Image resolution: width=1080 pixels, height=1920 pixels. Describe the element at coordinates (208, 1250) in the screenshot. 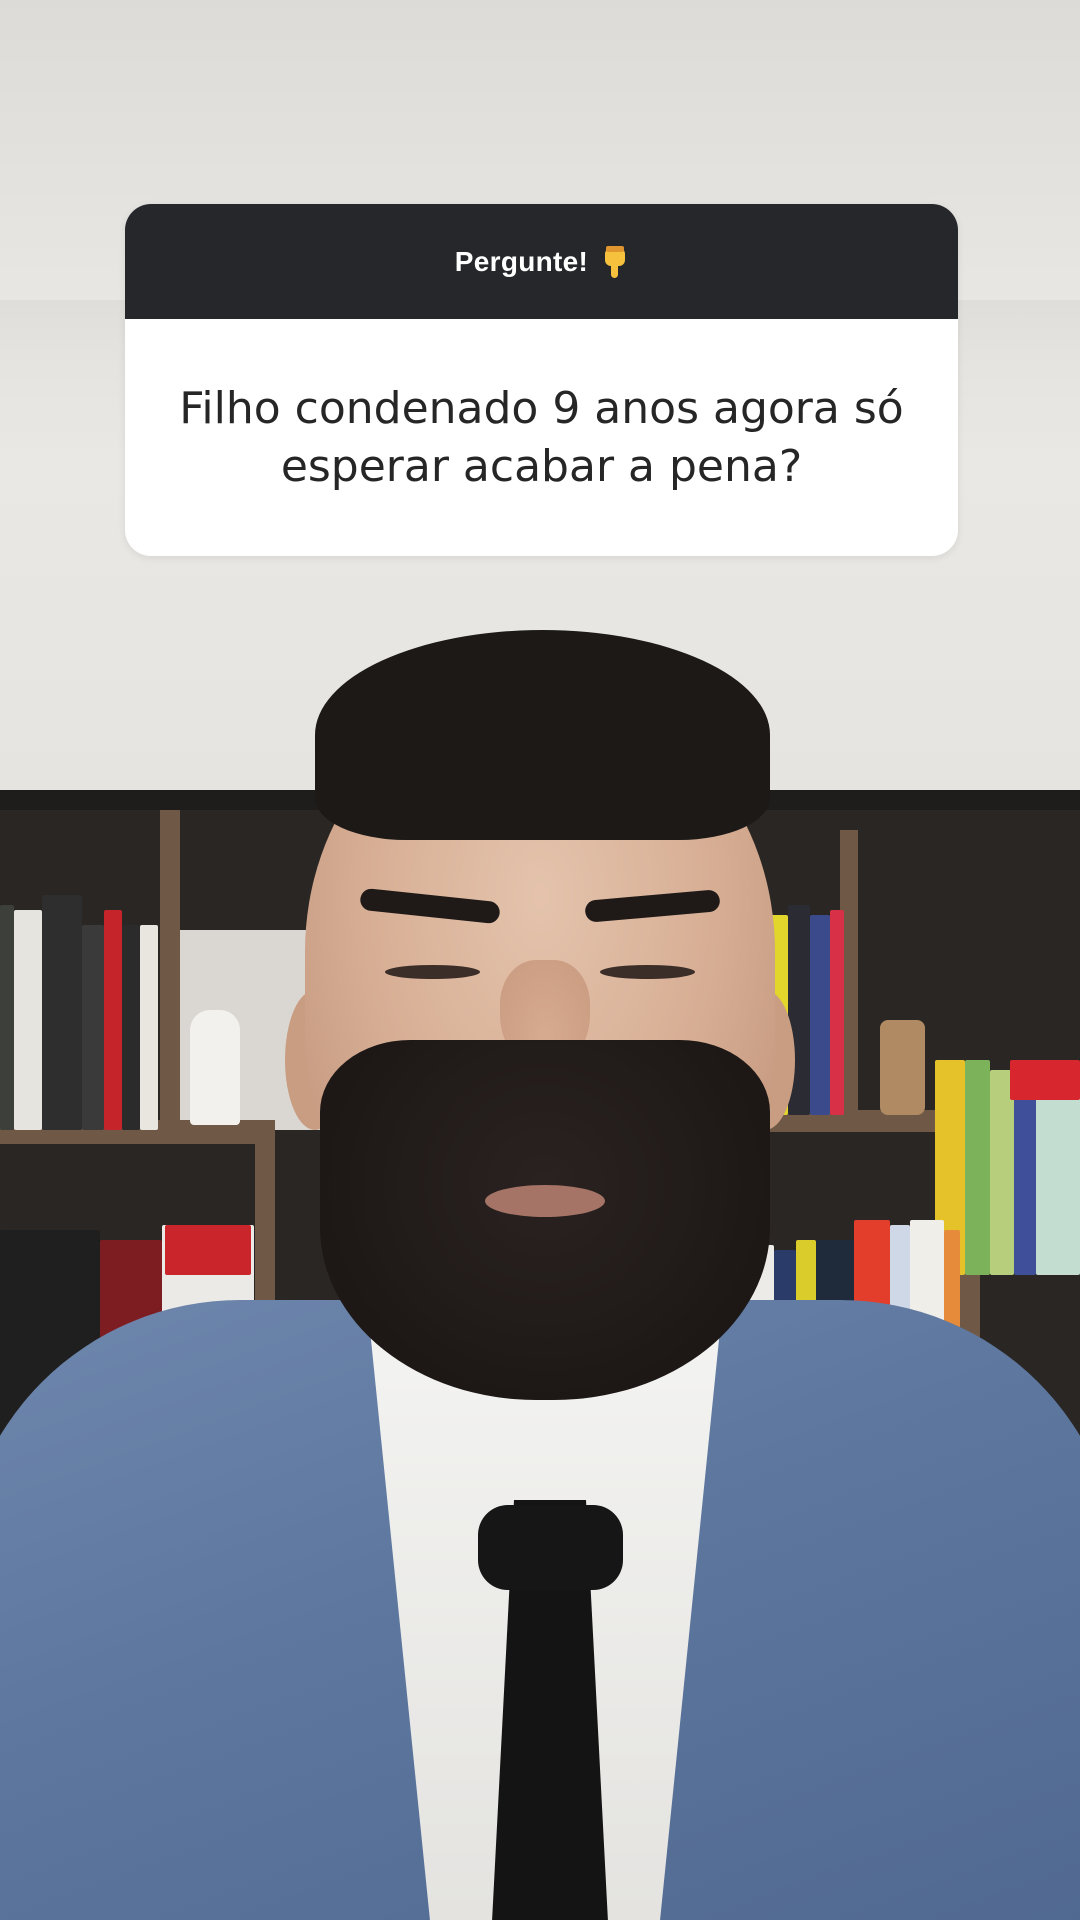

I see `book-label` at that location.